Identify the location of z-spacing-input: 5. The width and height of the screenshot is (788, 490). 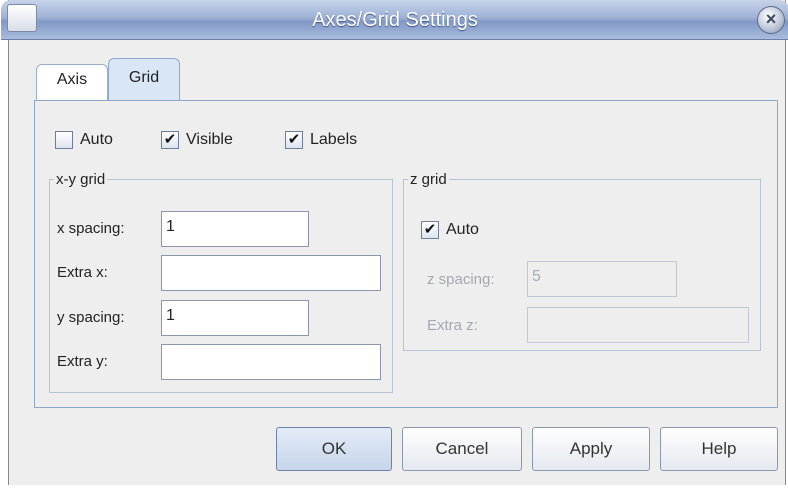
(602, 279).